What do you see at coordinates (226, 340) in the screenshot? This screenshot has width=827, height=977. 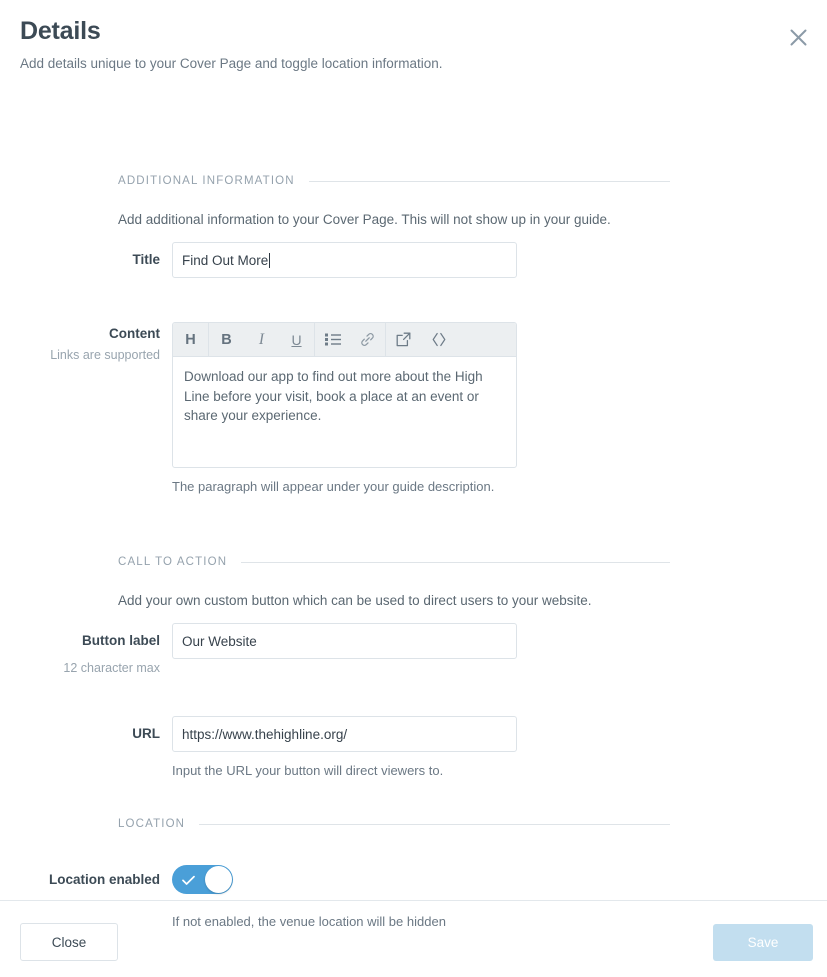 I see `bold-icon-button: B` at bounding box center [226, 340].